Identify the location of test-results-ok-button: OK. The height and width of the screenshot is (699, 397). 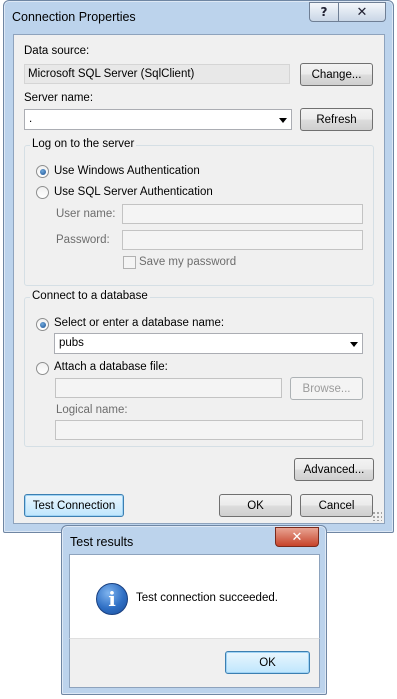
(267, 662).